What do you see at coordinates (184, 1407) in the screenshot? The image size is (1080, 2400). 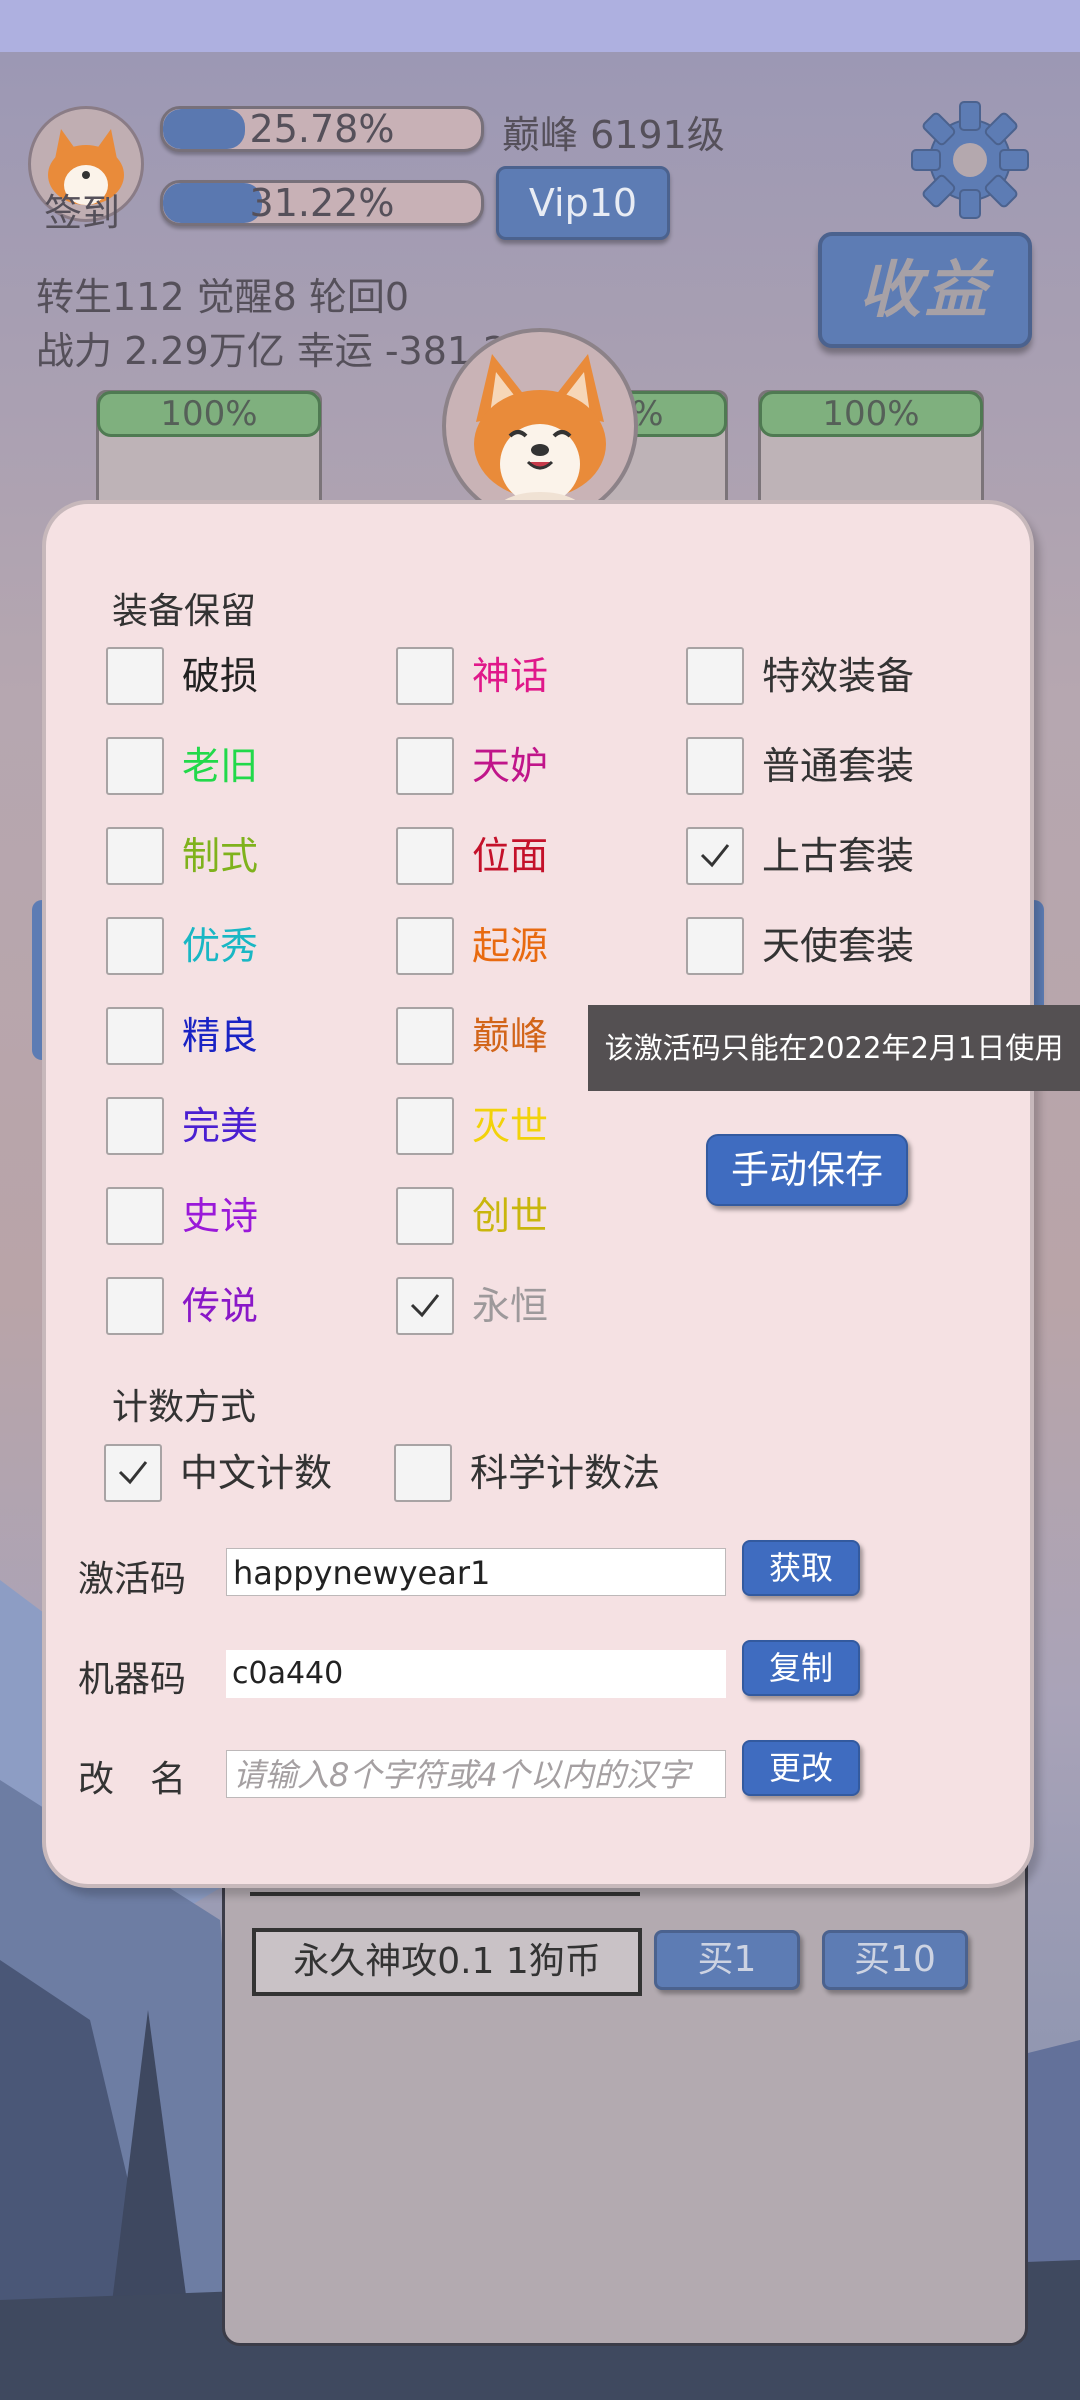 I see `count-mode-title: 计数方式` at bounding box center [184, 1407].